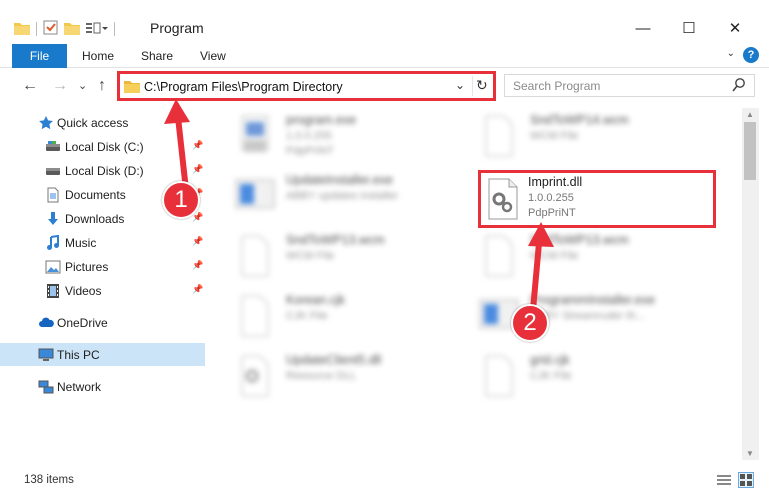 Image resolution: width=769 pixels, height=502 pixels. Describe the element at coordinates (243, 87) in the screenshot. I see `address-path: C:\Program Files\Program Directory` at that location.